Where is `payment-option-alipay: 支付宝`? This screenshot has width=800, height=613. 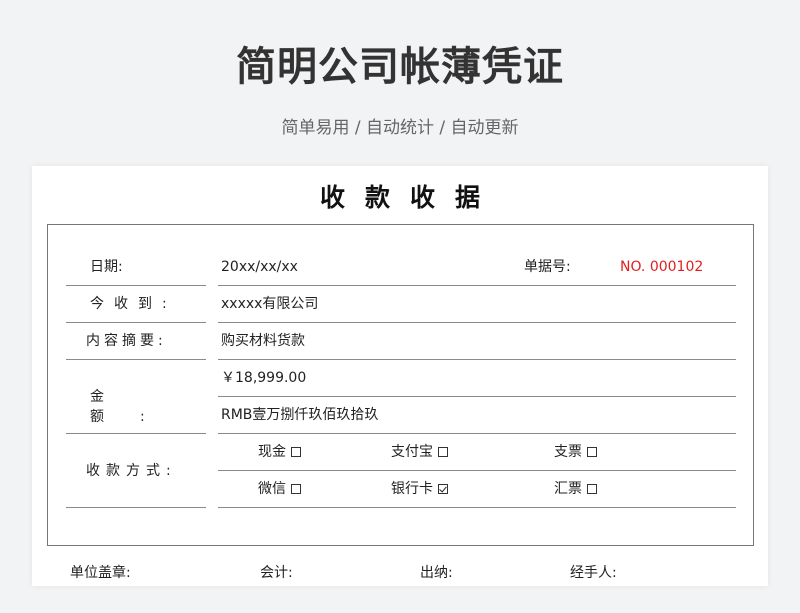 payment-option-alipay: 支付宝 is located at coordinates (419, 452).